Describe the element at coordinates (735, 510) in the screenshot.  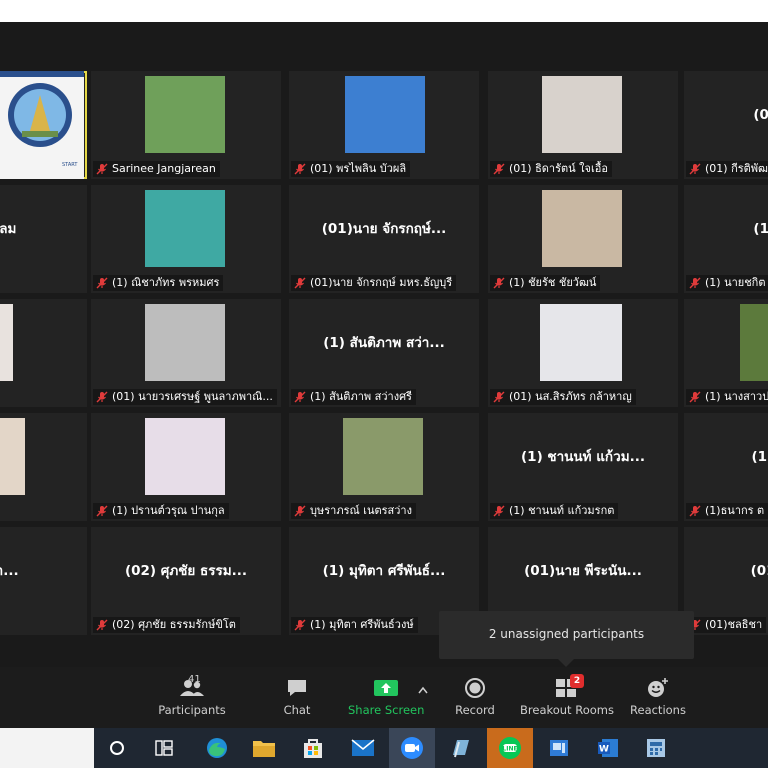
I see `participant-name-label: (1)ธนากร ต` at that location.